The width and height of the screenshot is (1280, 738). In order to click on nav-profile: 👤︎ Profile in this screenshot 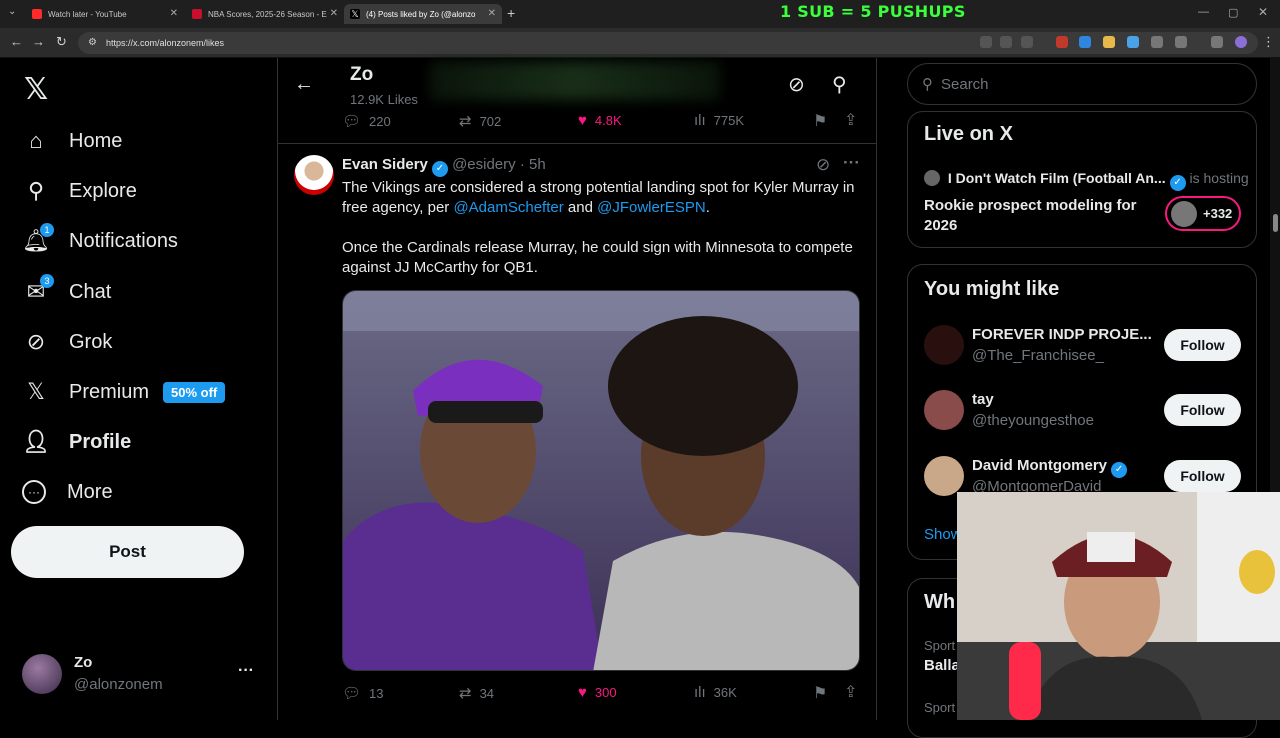, I will do `click(76, 442)`.